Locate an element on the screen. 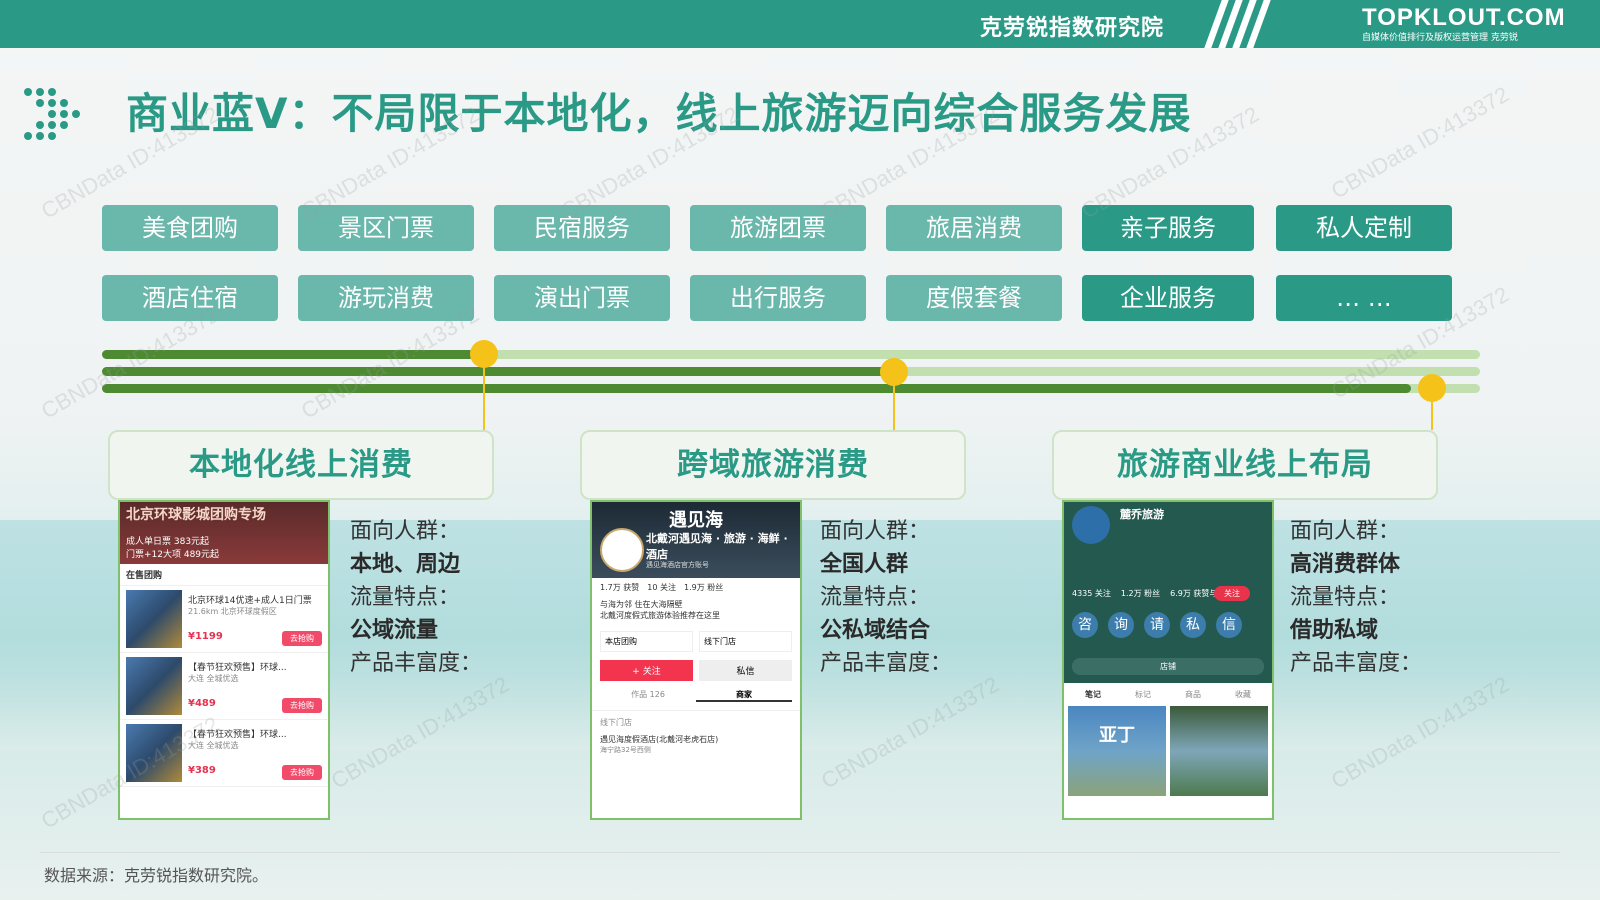 The width and height of the screenshot is (1600, 900). phone1-item-2: 【春节狂欢预售】环球... 大连 全城优选 ¥489 去抢购 is located at coordinates (224, 686).